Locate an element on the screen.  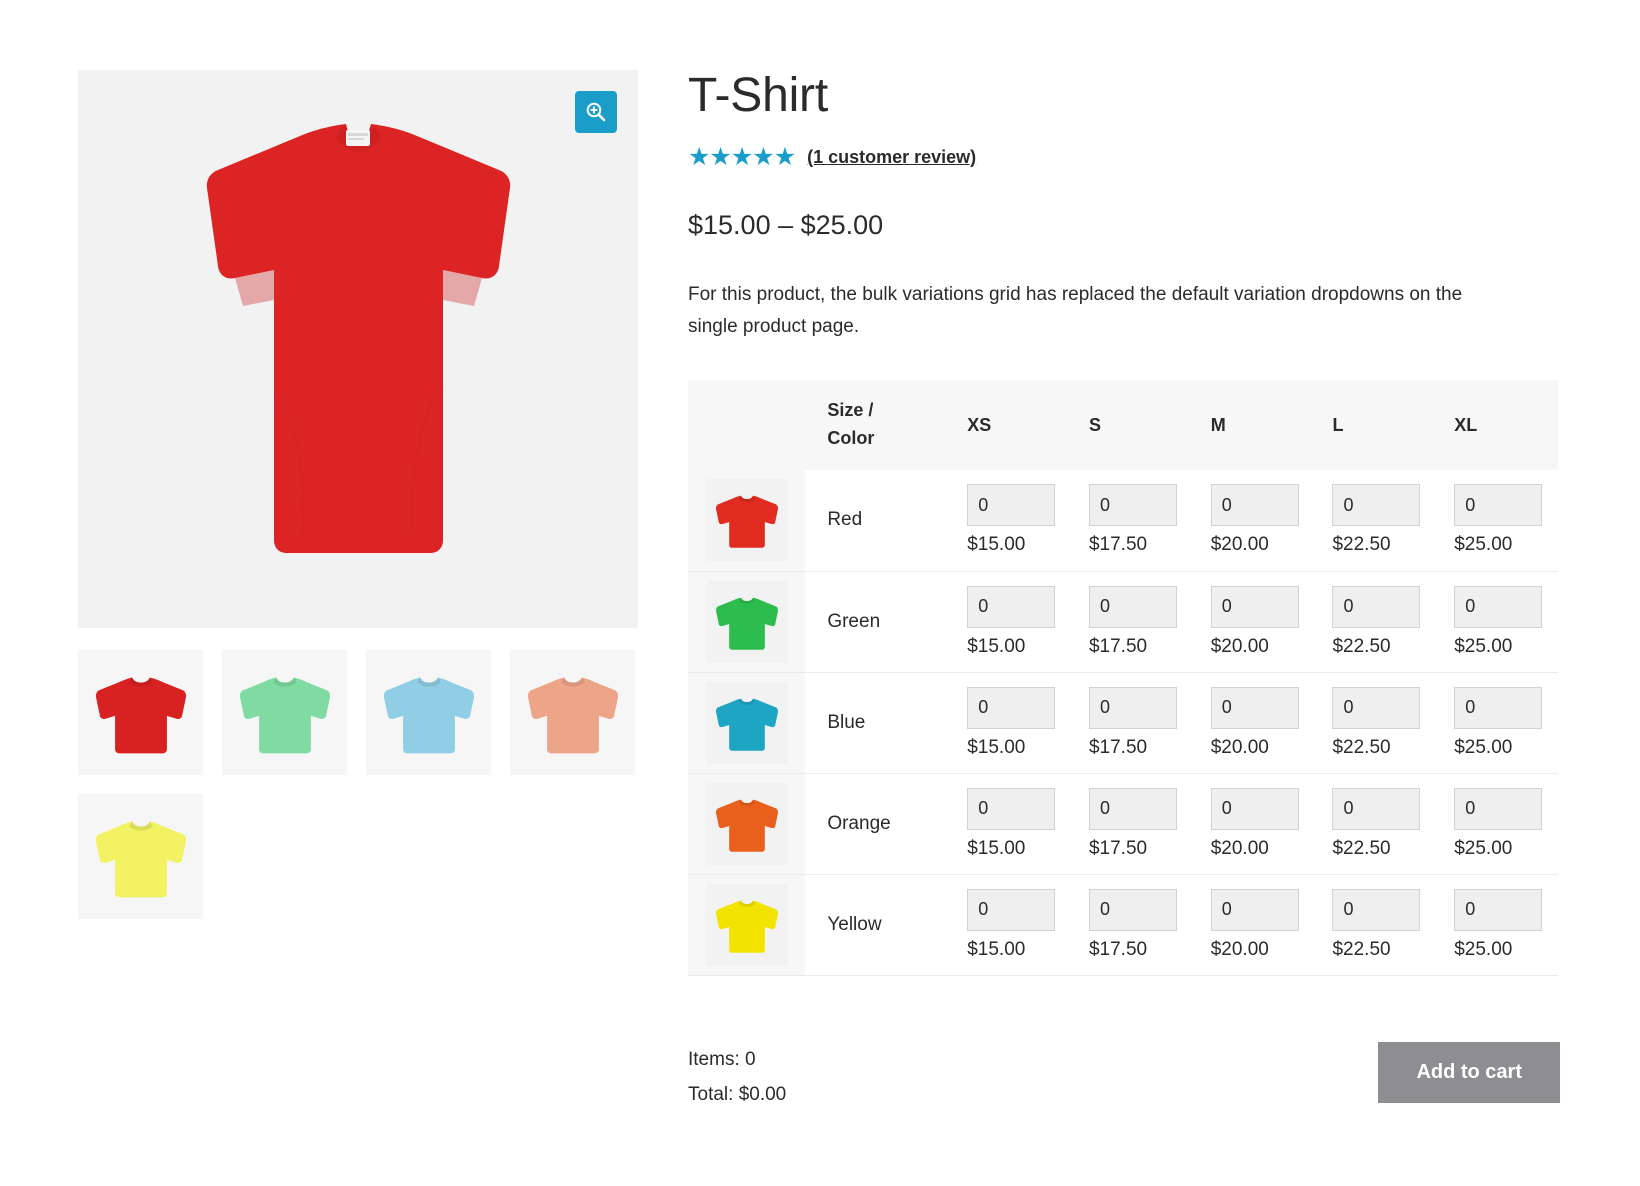
qty-cell-yellow-l: $22.50 is located at coordinates (1375, 924).